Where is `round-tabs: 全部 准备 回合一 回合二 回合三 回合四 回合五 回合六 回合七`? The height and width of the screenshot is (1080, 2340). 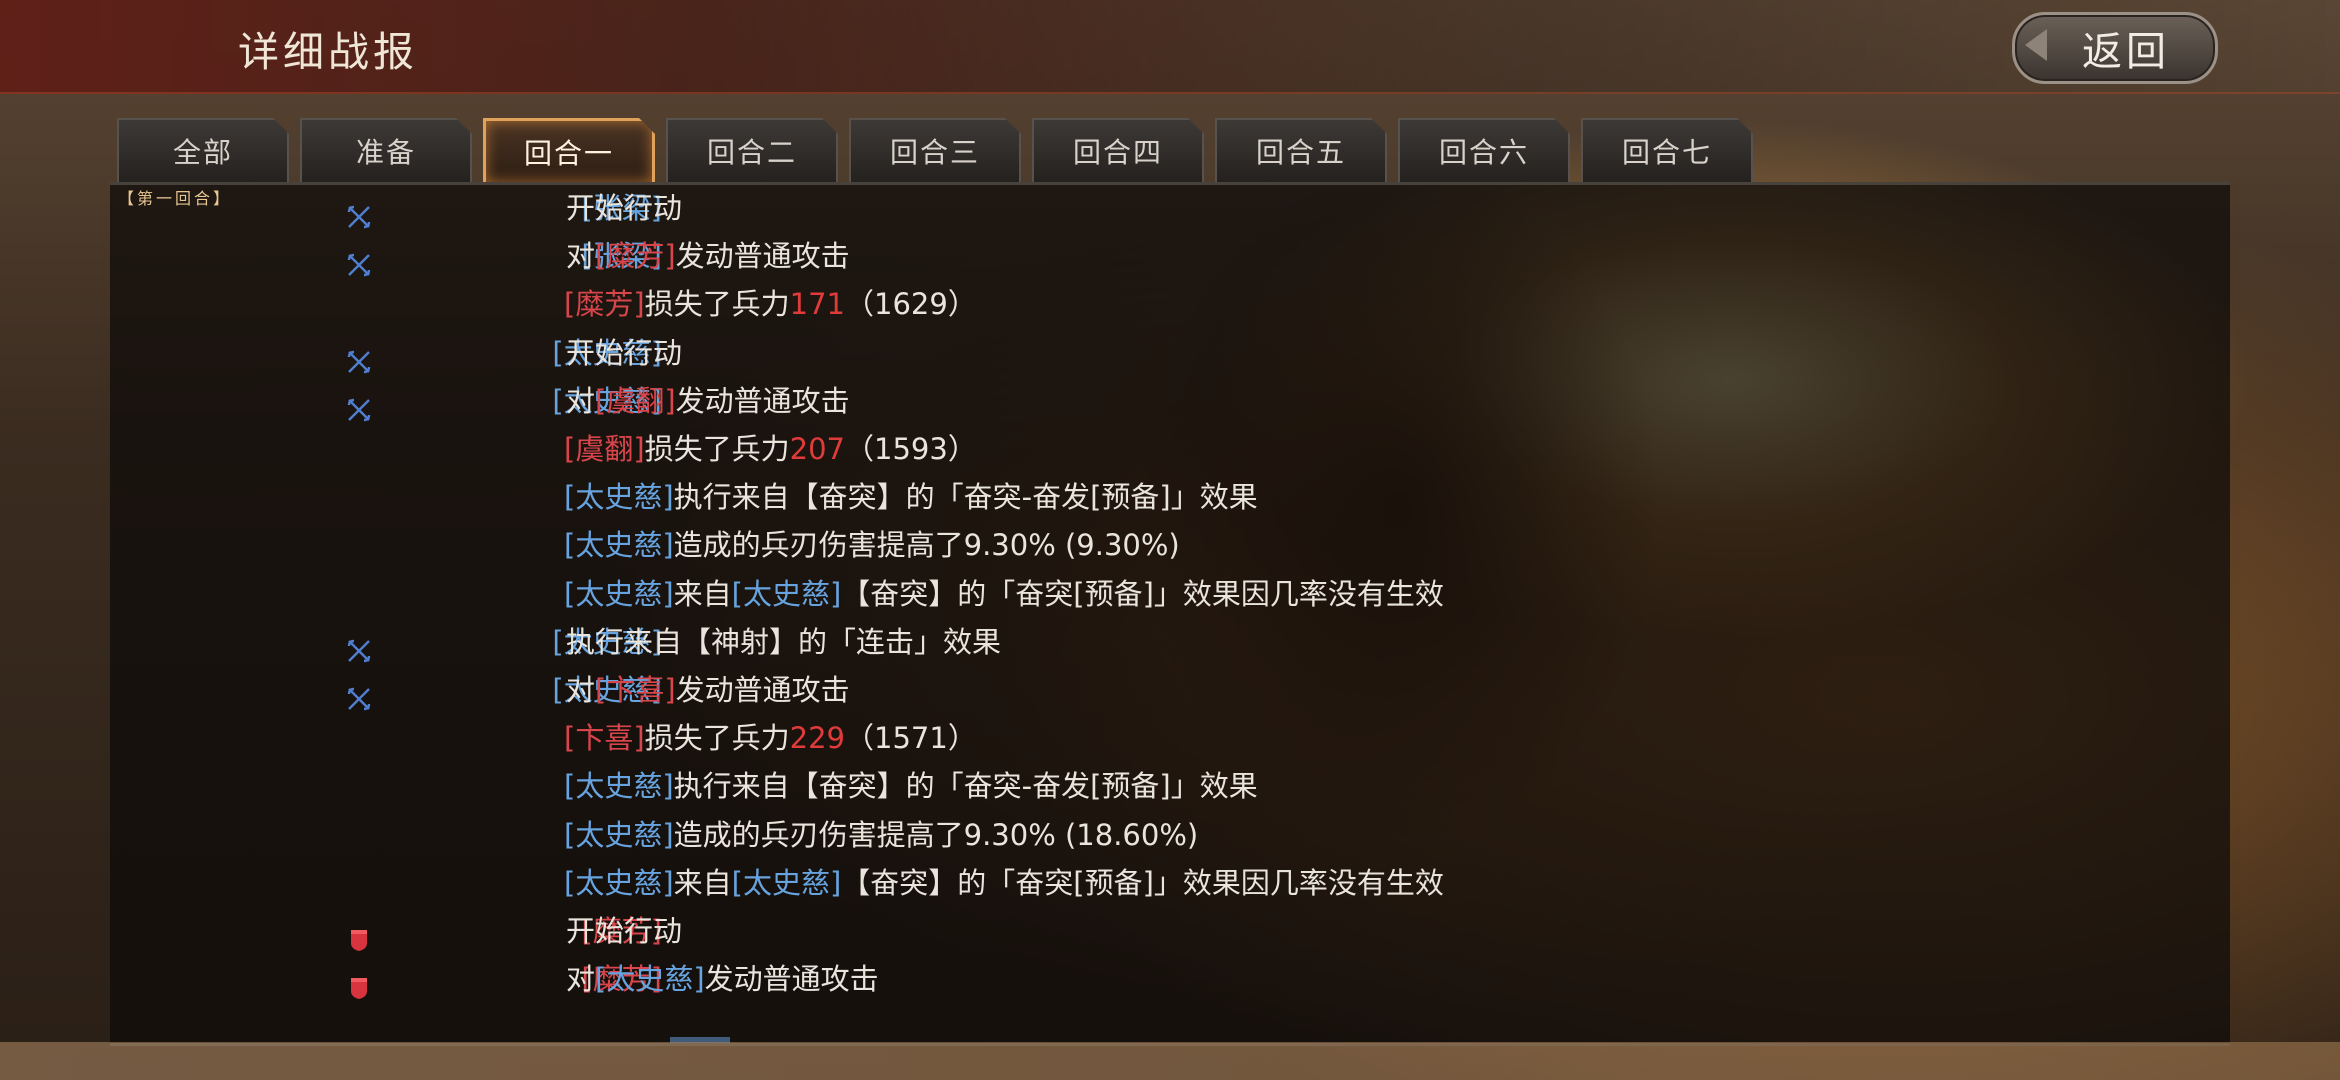
round-tabs: 全部 准备 回合一 回合二 回合三 回合四 回合五 回合六 回合七 is located at coordinates (935, 151).